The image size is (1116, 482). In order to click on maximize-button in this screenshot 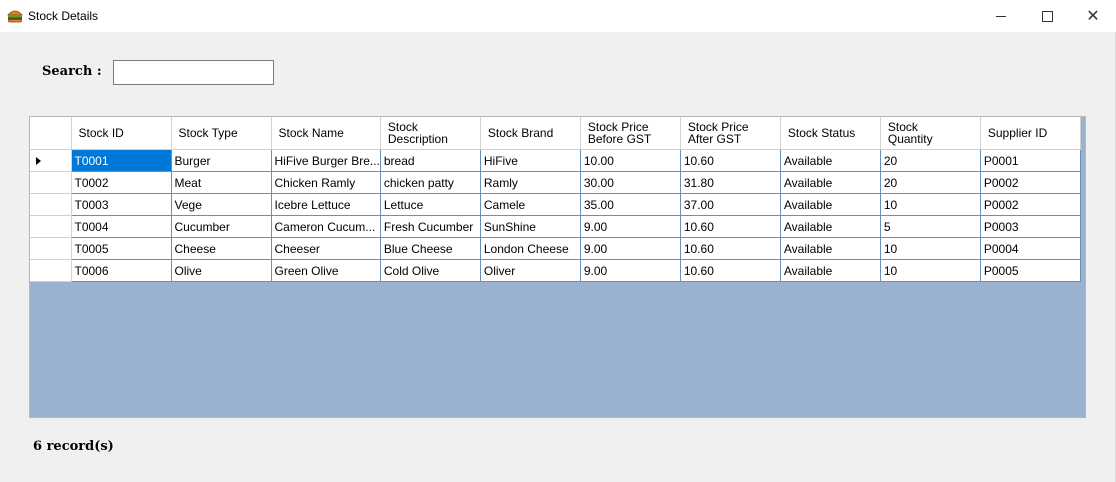, I will do `click(1047, 16)`.